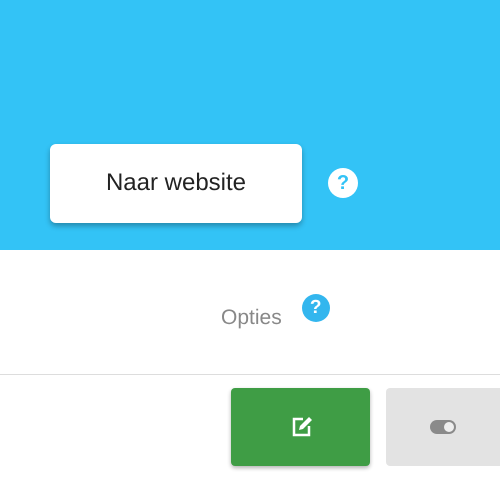 This screenshot has width=500, height=480. Describe the element at coordinates (251, 318) in the screenshot. I see `options-label: Opties` at that location.